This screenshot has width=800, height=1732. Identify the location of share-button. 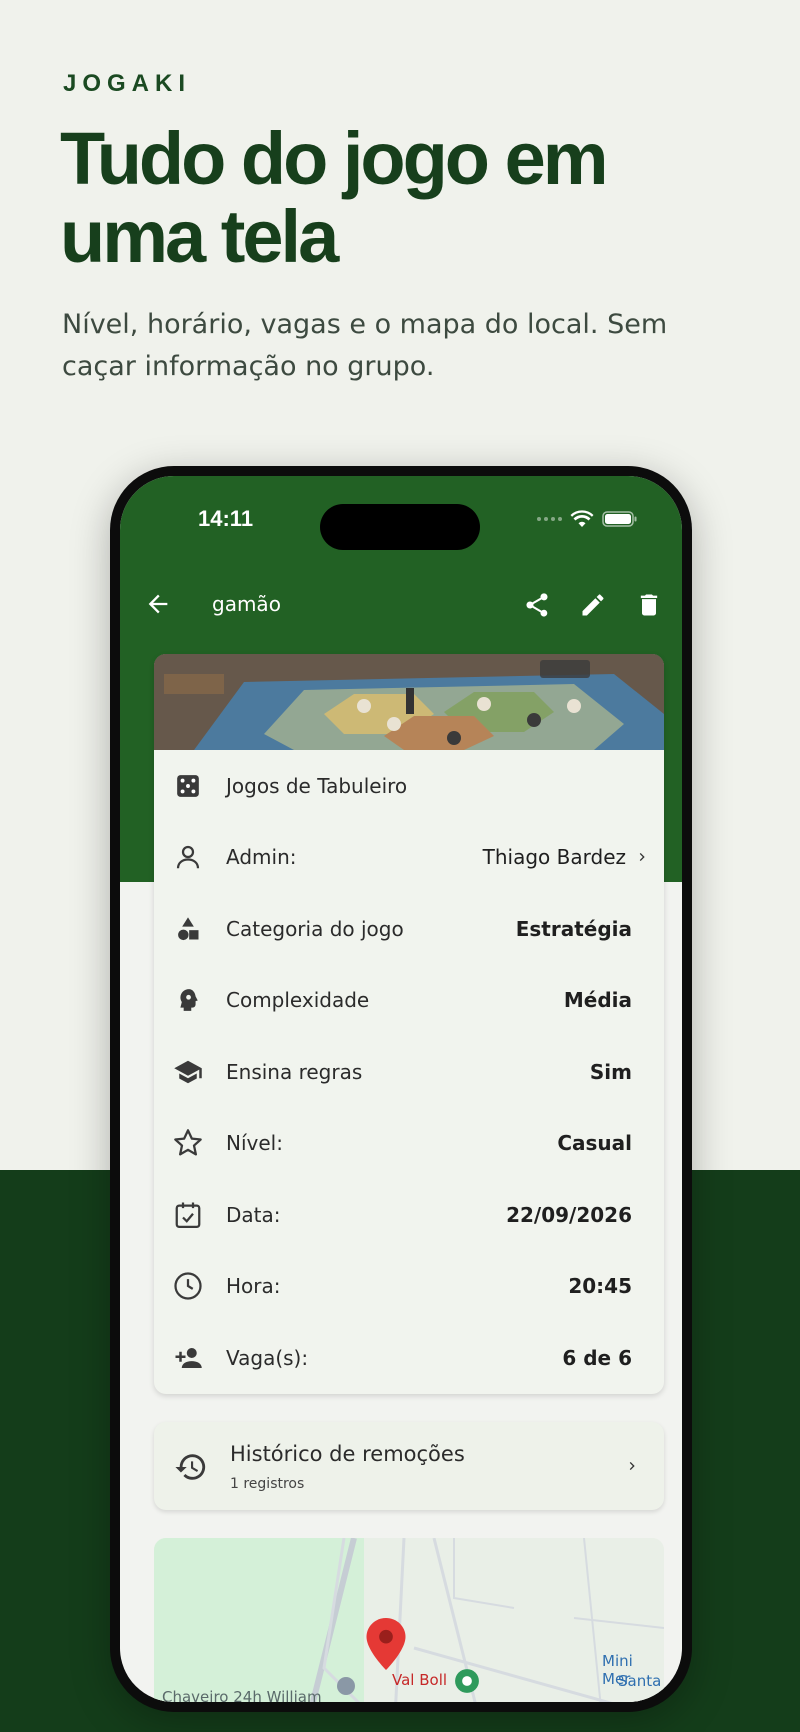
(537, 605).